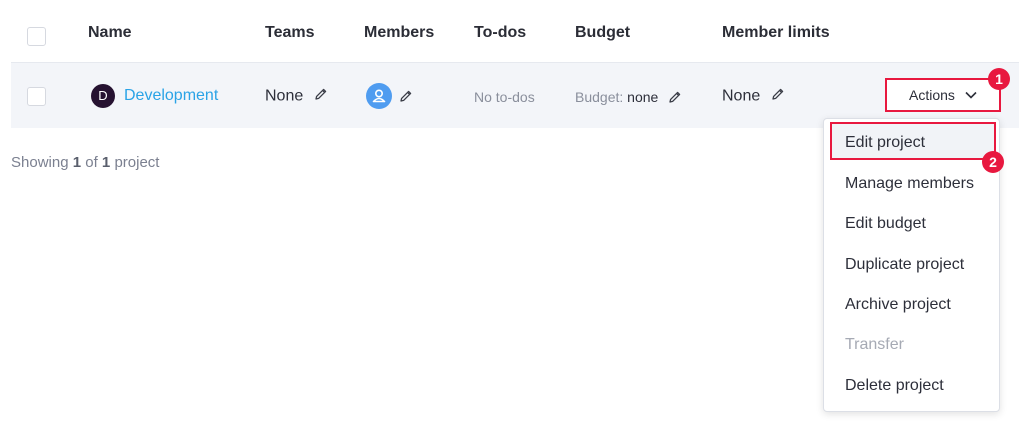  What do you see at coordinates (36, 96) in the screenshot?
I see `row-checkbox` at bounding box center [36, 96].